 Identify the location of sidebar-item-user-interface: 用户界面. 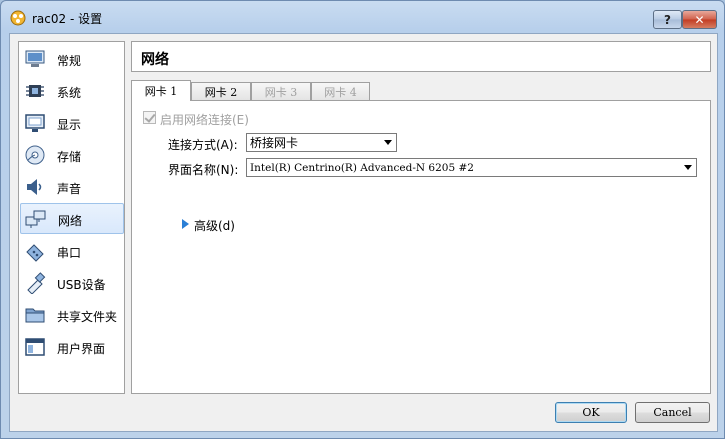
(72, 347).